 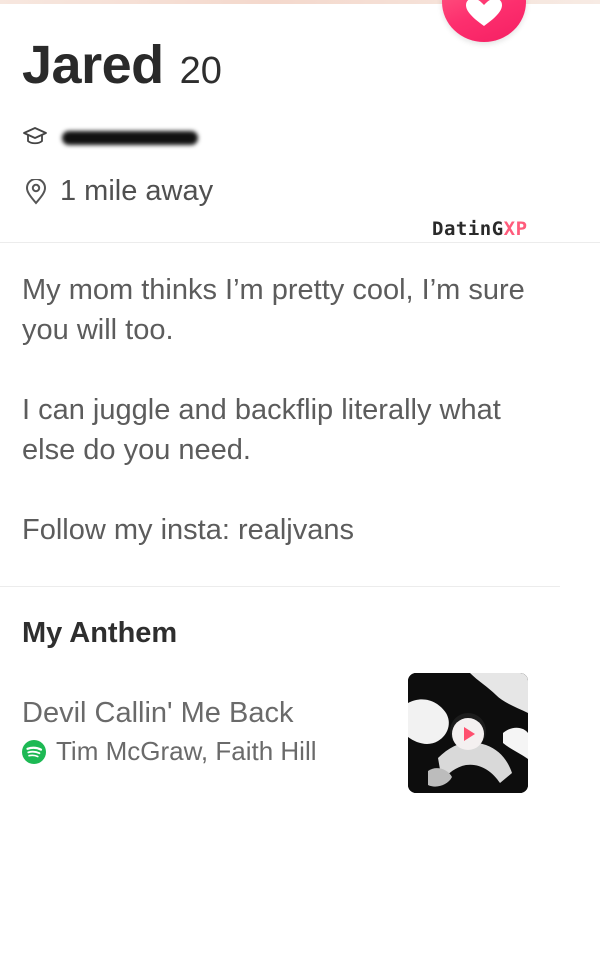 I want to click on spotify-icon, so click(x=34, y=751).